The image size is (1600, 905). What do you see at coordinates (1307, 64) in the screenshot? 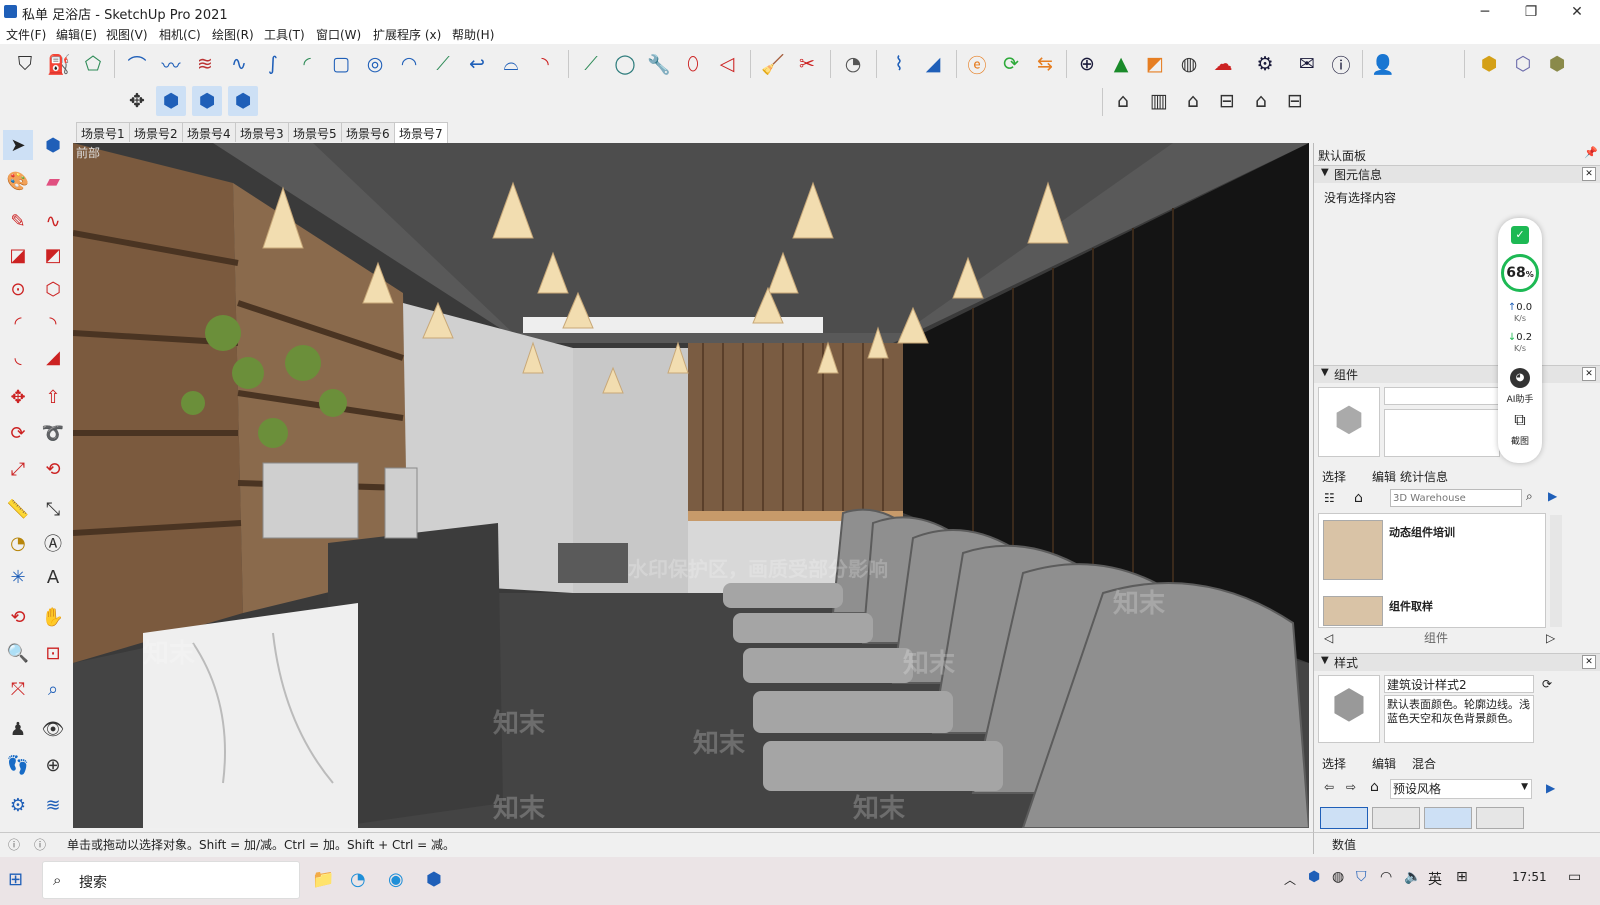
I see `mail-icon: ✉` at bounding box center [1307, 64].